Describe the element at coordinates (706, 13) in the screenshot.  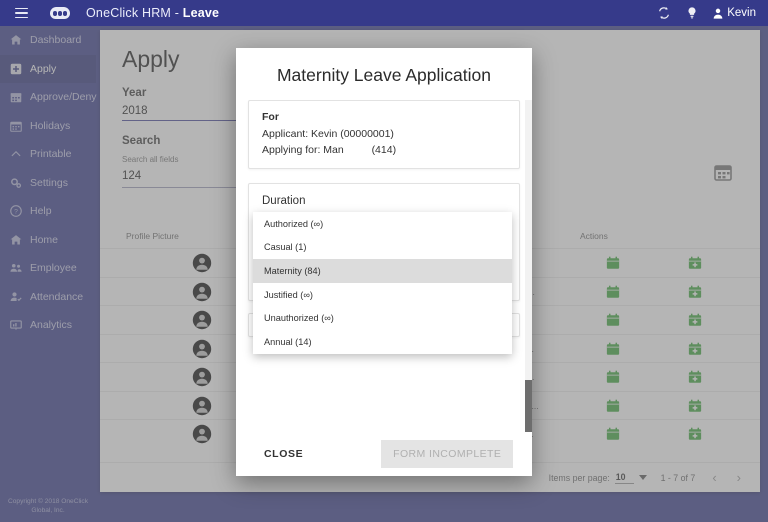
I see `top-bar-actions: Kevin` at that location.